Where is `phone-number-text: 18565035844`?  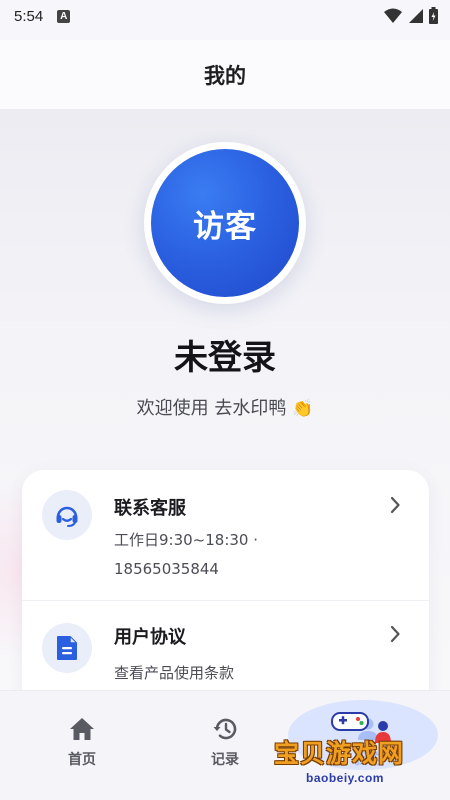
phone-number-text: 18565035844 is located at coordinates (166, 569).